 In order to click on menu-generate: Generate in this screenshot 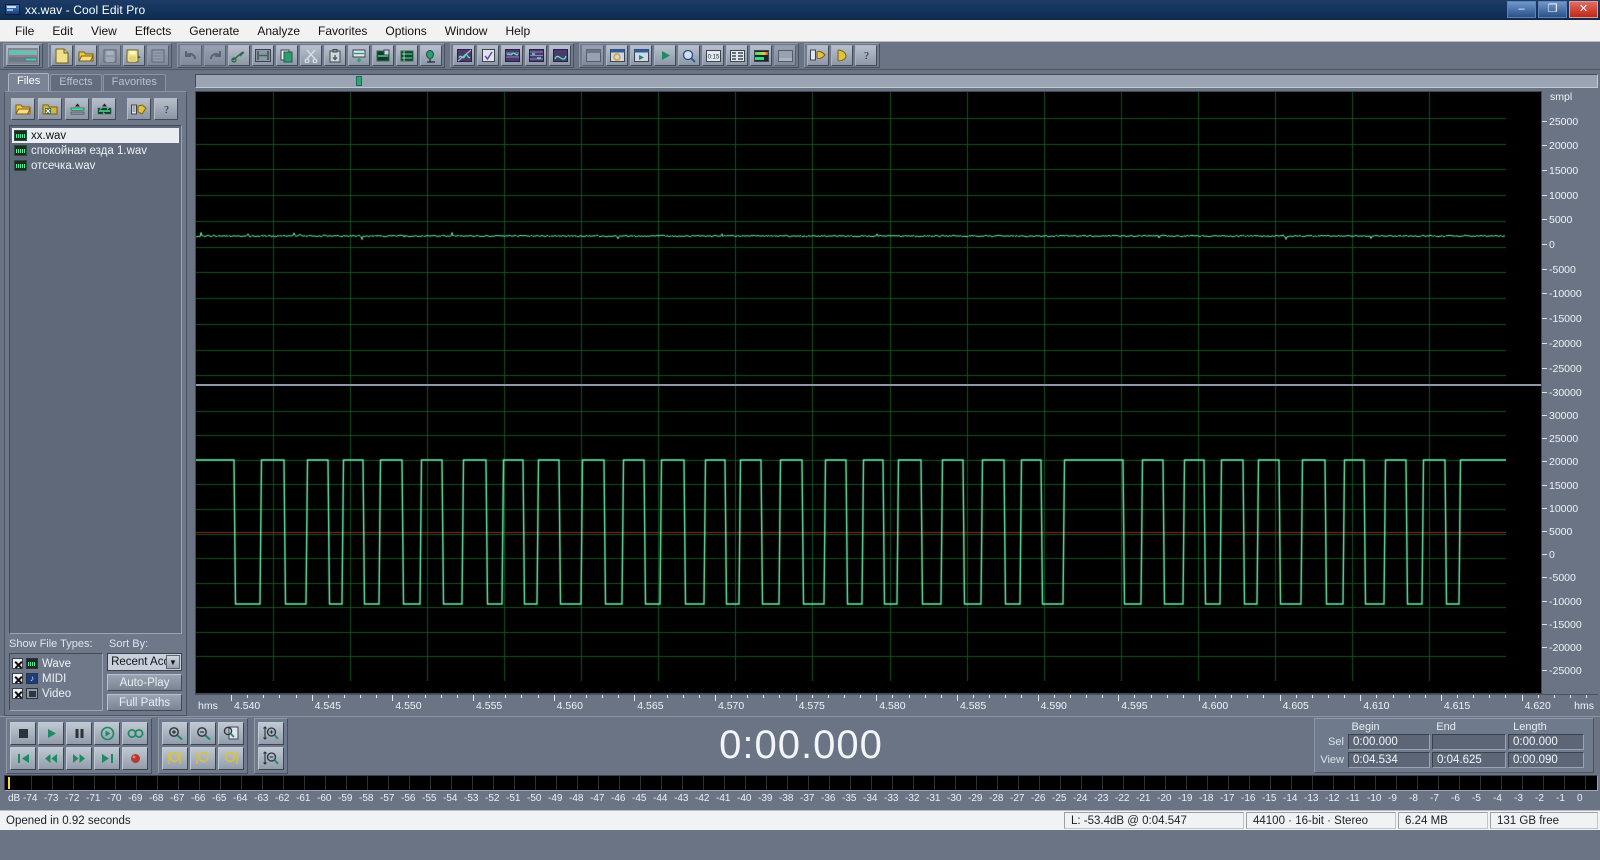, I will do `click(214, 31)`.